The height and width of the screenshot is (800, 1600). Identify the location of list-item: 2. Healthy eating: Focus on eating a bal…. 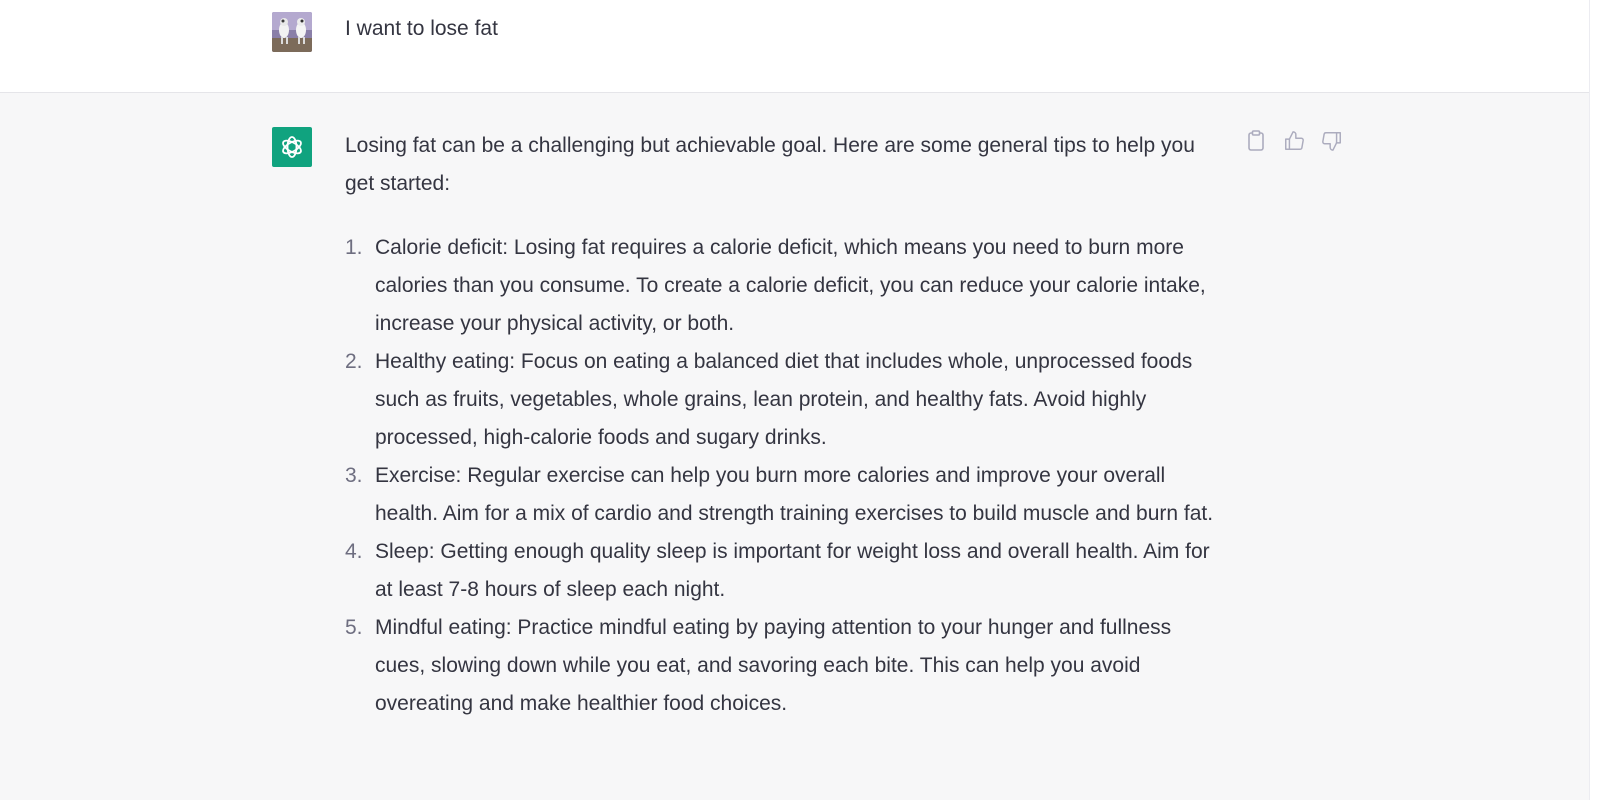
(785, 400).